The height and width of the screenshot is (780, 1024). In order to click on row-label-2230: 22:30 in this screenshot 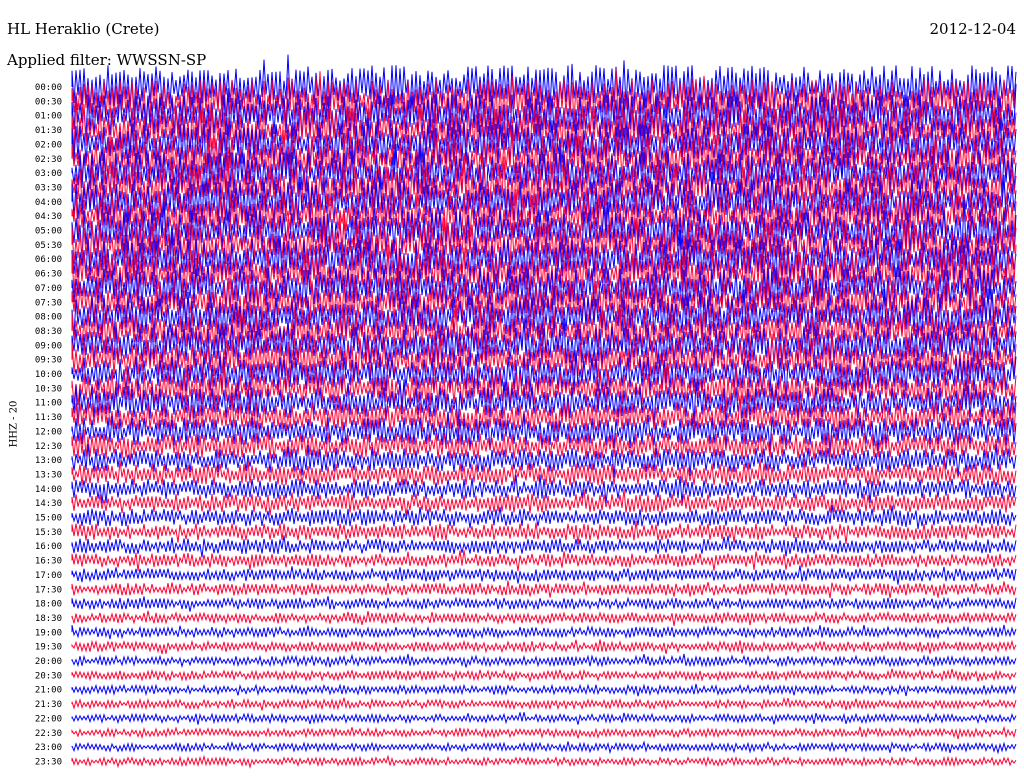, I will do `click(48, 734)`.